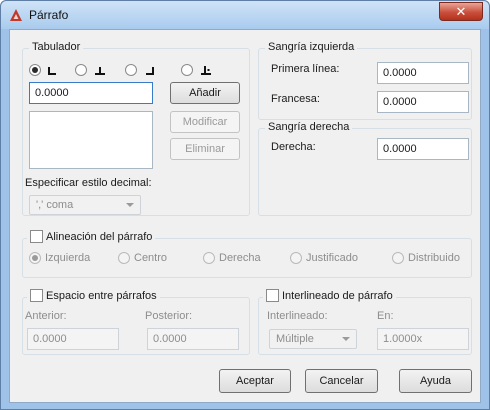  Describe the element at coordinates (423, 339) in the screenshot. I see `at-input: 1.0000x` at that location.